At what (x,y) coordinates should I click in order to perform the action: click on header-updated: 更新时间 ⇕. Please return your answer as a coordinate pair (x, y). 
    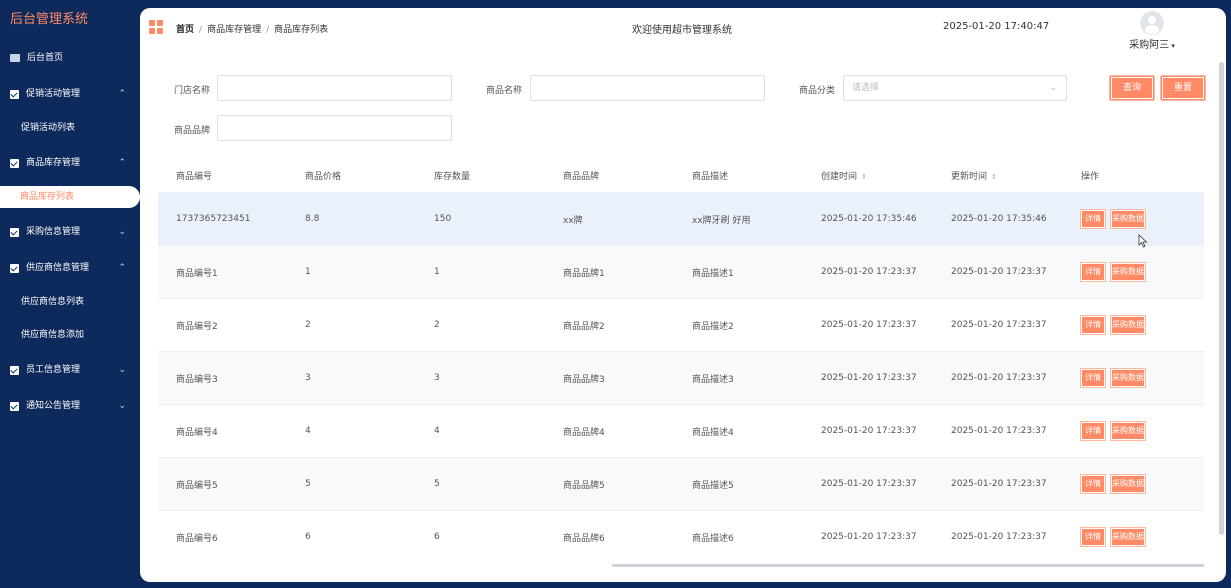
    Looking at the image, I should click on (998, 175).